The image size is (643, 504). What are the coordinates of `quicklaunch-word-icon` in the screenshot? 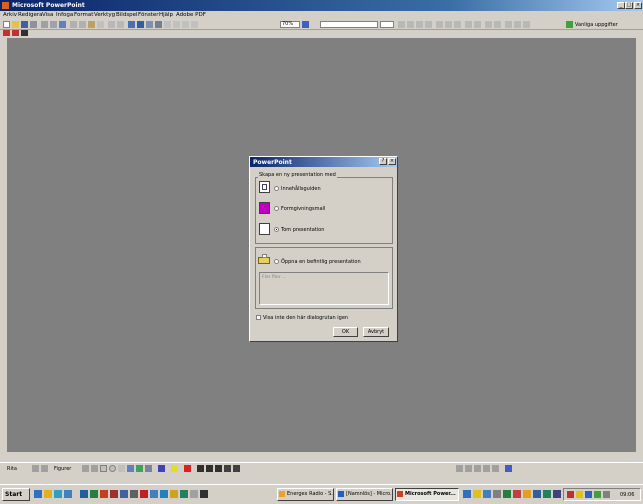 It's located at (84, 494).